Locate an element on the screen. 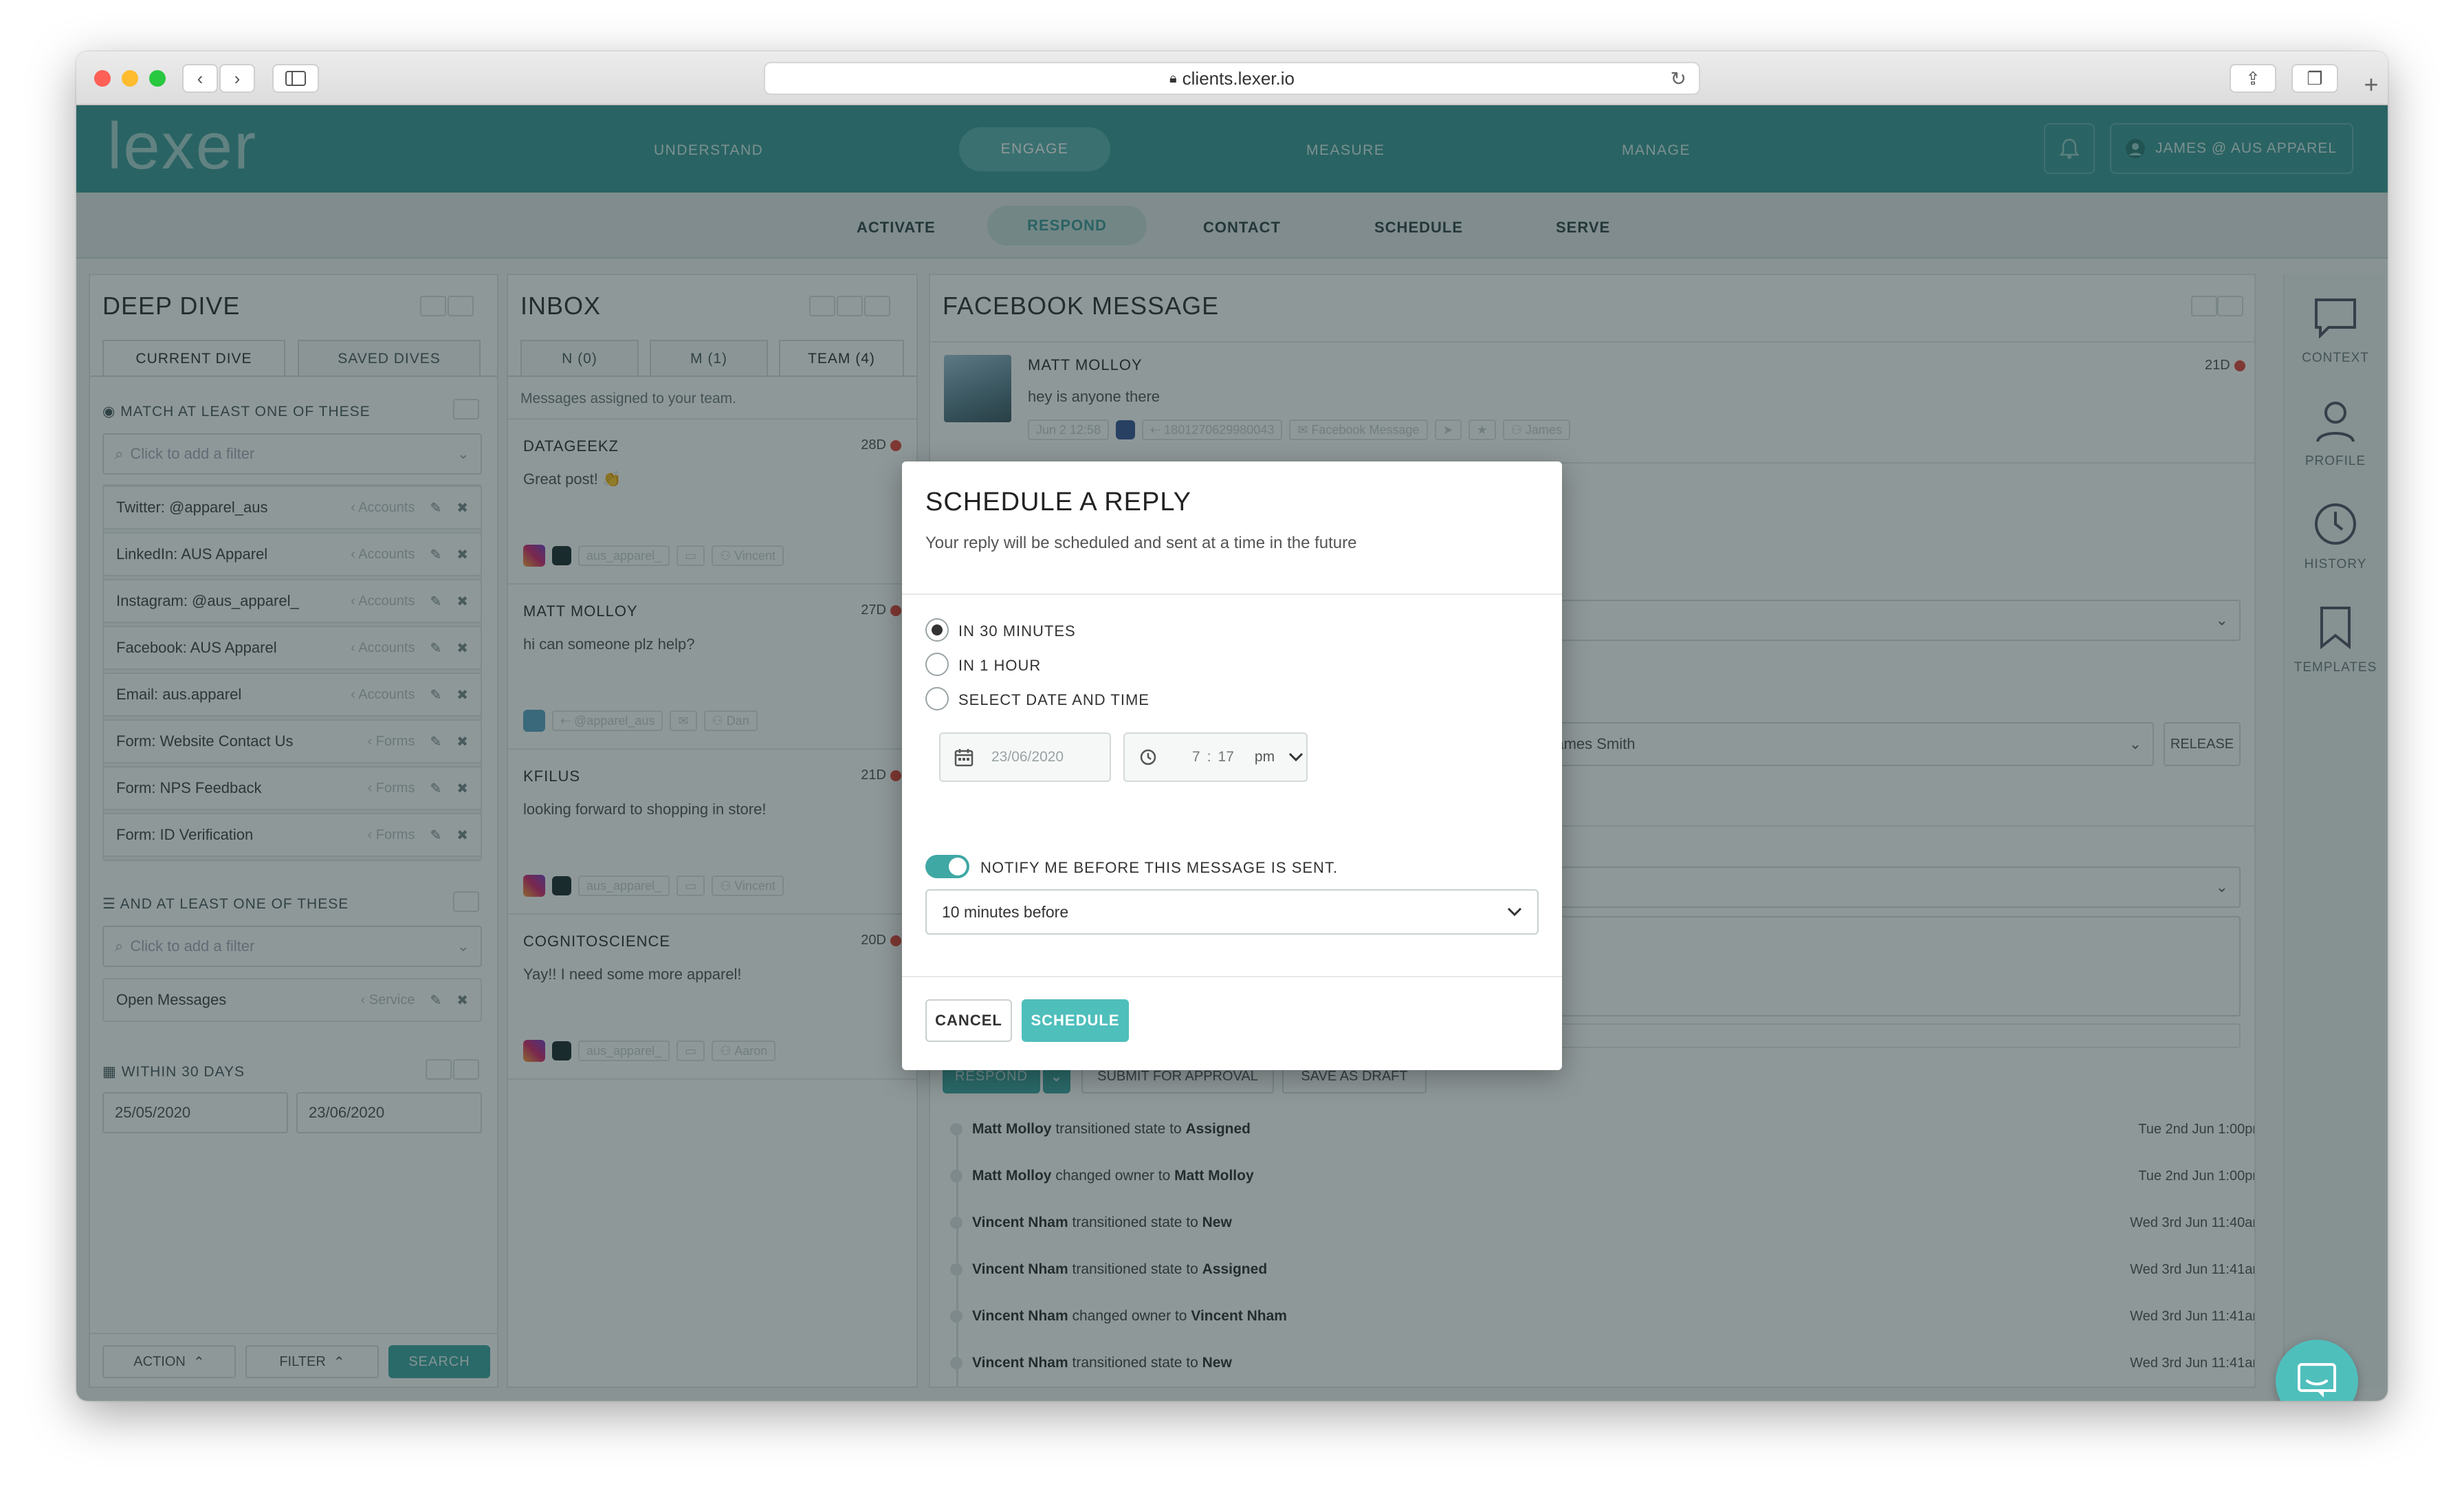 The image size is (2464, 1502). forward-icon: › is located at coordinates (237, 78).